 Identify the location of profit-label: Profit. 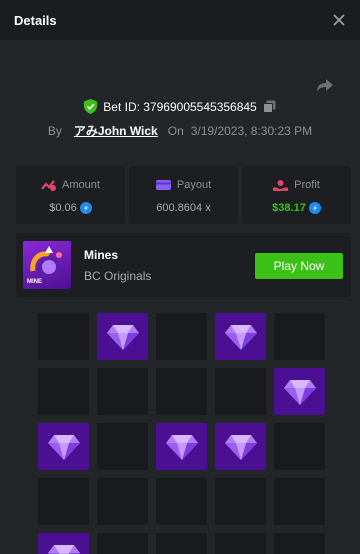
(307, 184).